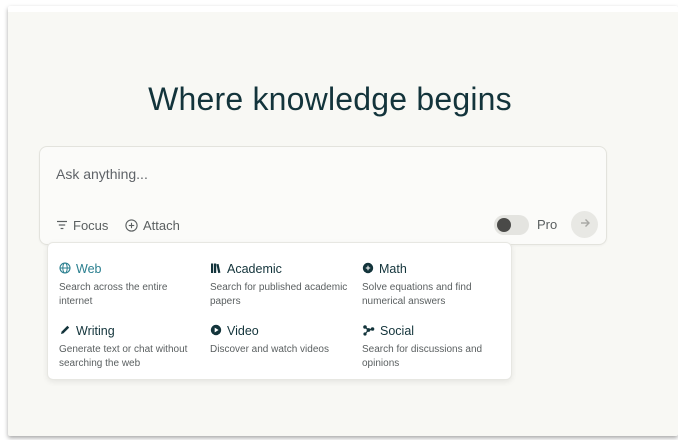 Image resolution: width=678 pixels, height=440 pixels. What do you see at coordinates (62, 225) in the screenshot?
I see `filter-icon` at bounding box center [62, 225].